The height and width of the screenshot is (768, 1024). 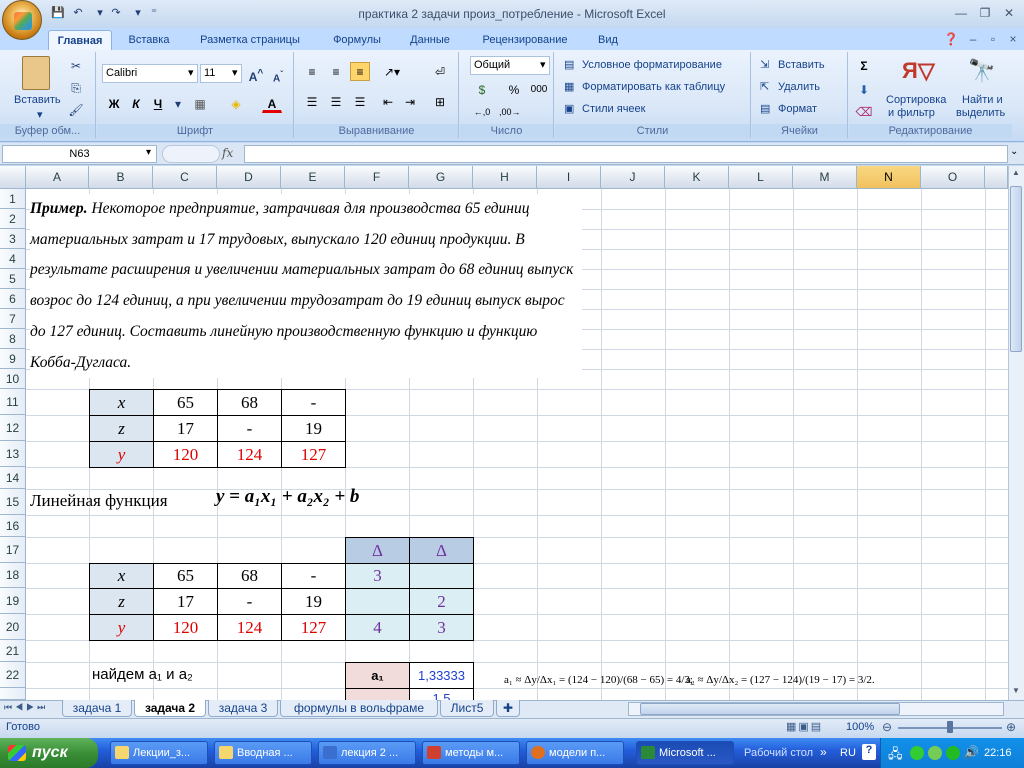 I want to click on number-format-select: Общий, so click(x=510, y=65).